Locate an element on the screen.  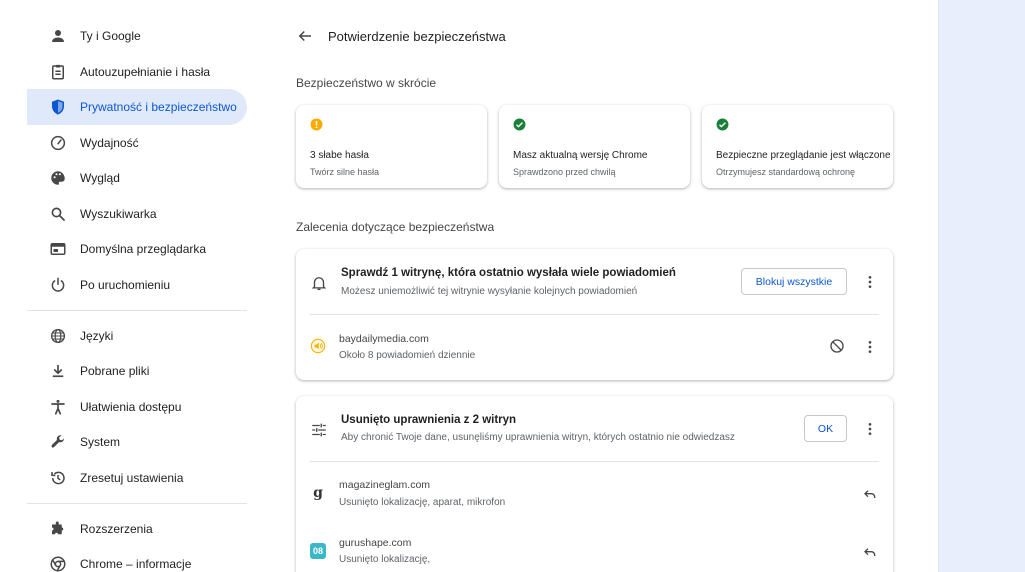
ok-button: OK is located at coordinates (825, 428).